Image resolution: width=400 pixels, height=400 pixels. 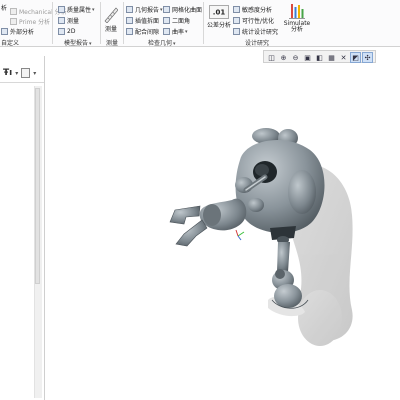 I want to click on group-label-text: 模型报告, so click(x=76, y=43).